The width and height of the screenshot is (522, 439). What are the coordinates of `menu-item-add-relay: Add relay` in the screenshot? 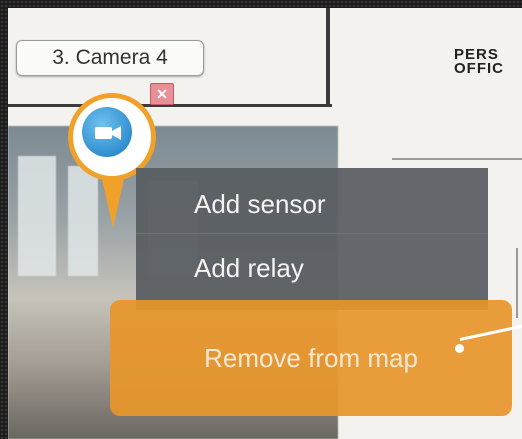 It's located at (312, 268).